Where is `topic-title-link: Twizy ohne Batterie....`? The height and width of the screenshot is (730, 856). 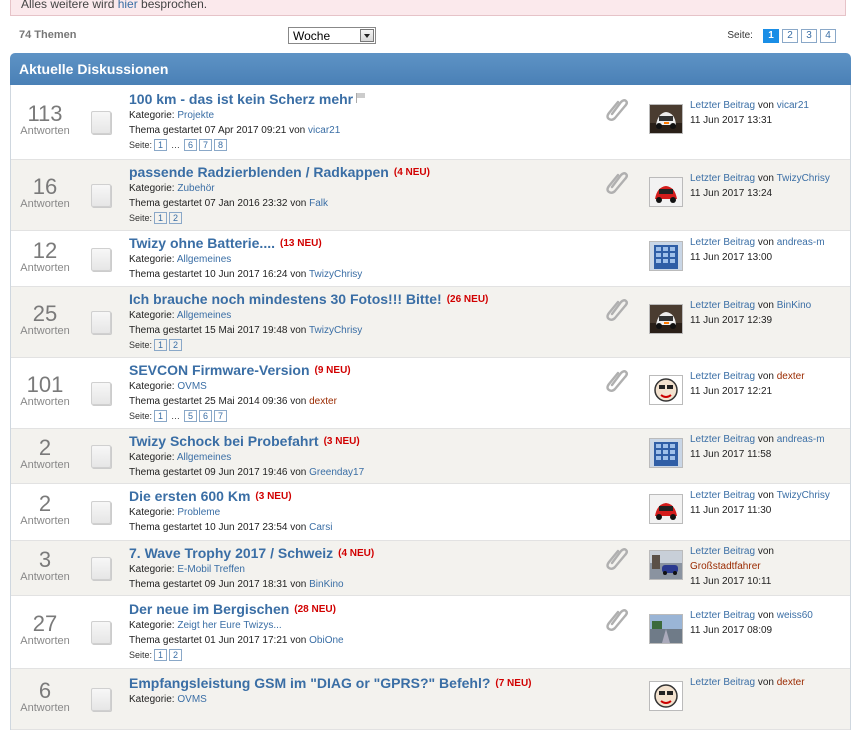
topic-title-link: Twizy ohne Batterie.... is located at coordinates (202, 243).